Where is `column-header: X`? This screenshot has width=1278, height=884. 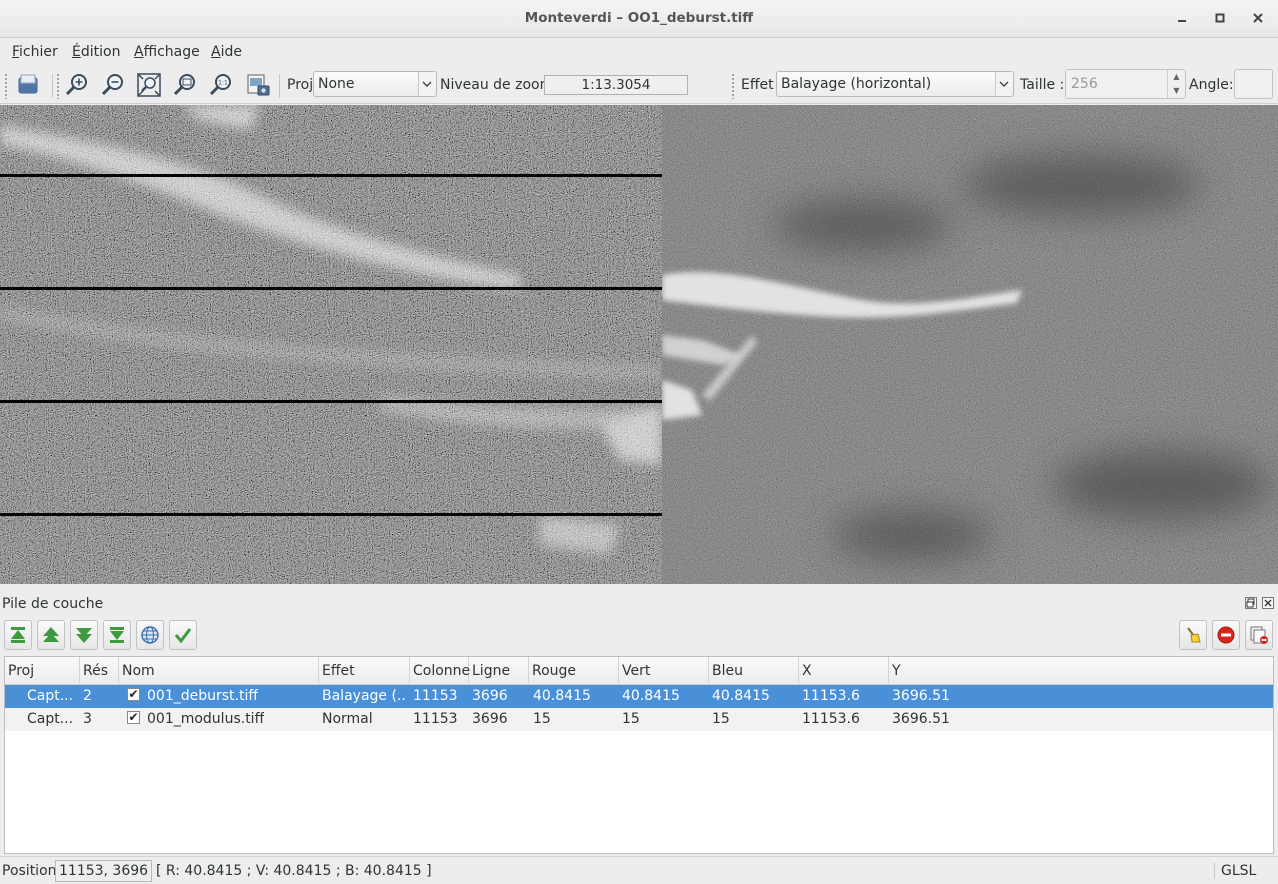 column-header: X is located at coordinates (844, 671).